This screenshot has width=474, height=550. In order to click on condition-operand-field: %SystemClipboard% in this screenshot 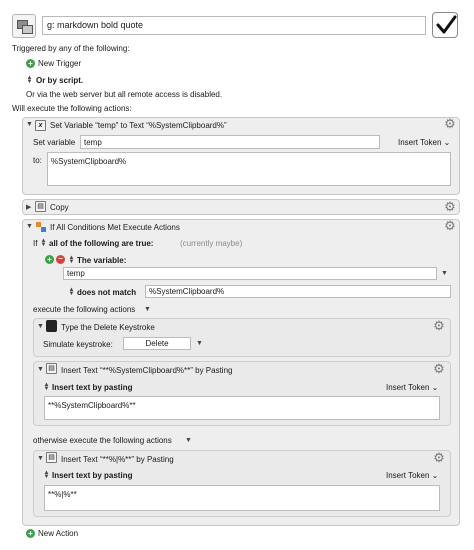, I will do `click(298, 291)`.